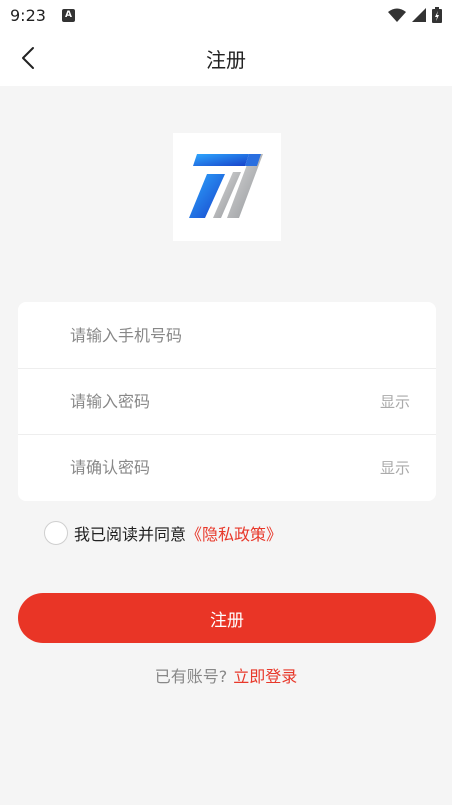  I want to click on phone-row, so click(227, 335).